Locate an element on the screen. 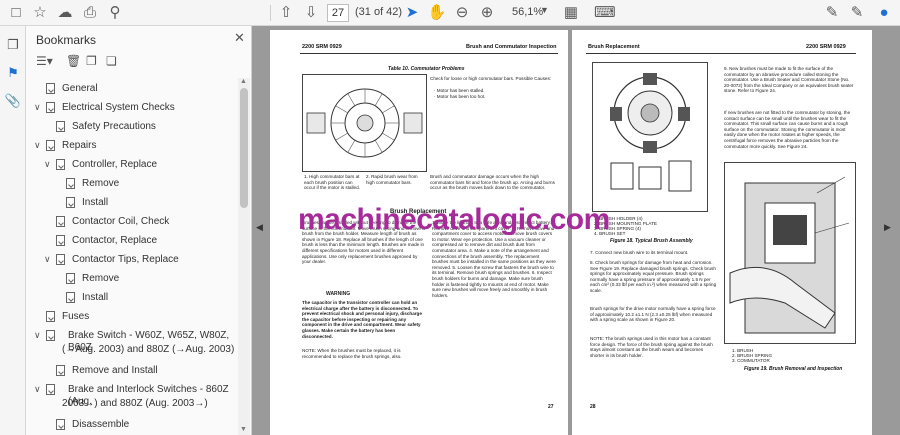 The width and height of the screenshot is (900, 435). bookmark-item: Contactor Coil, Check is located at coordinates (132, 222).